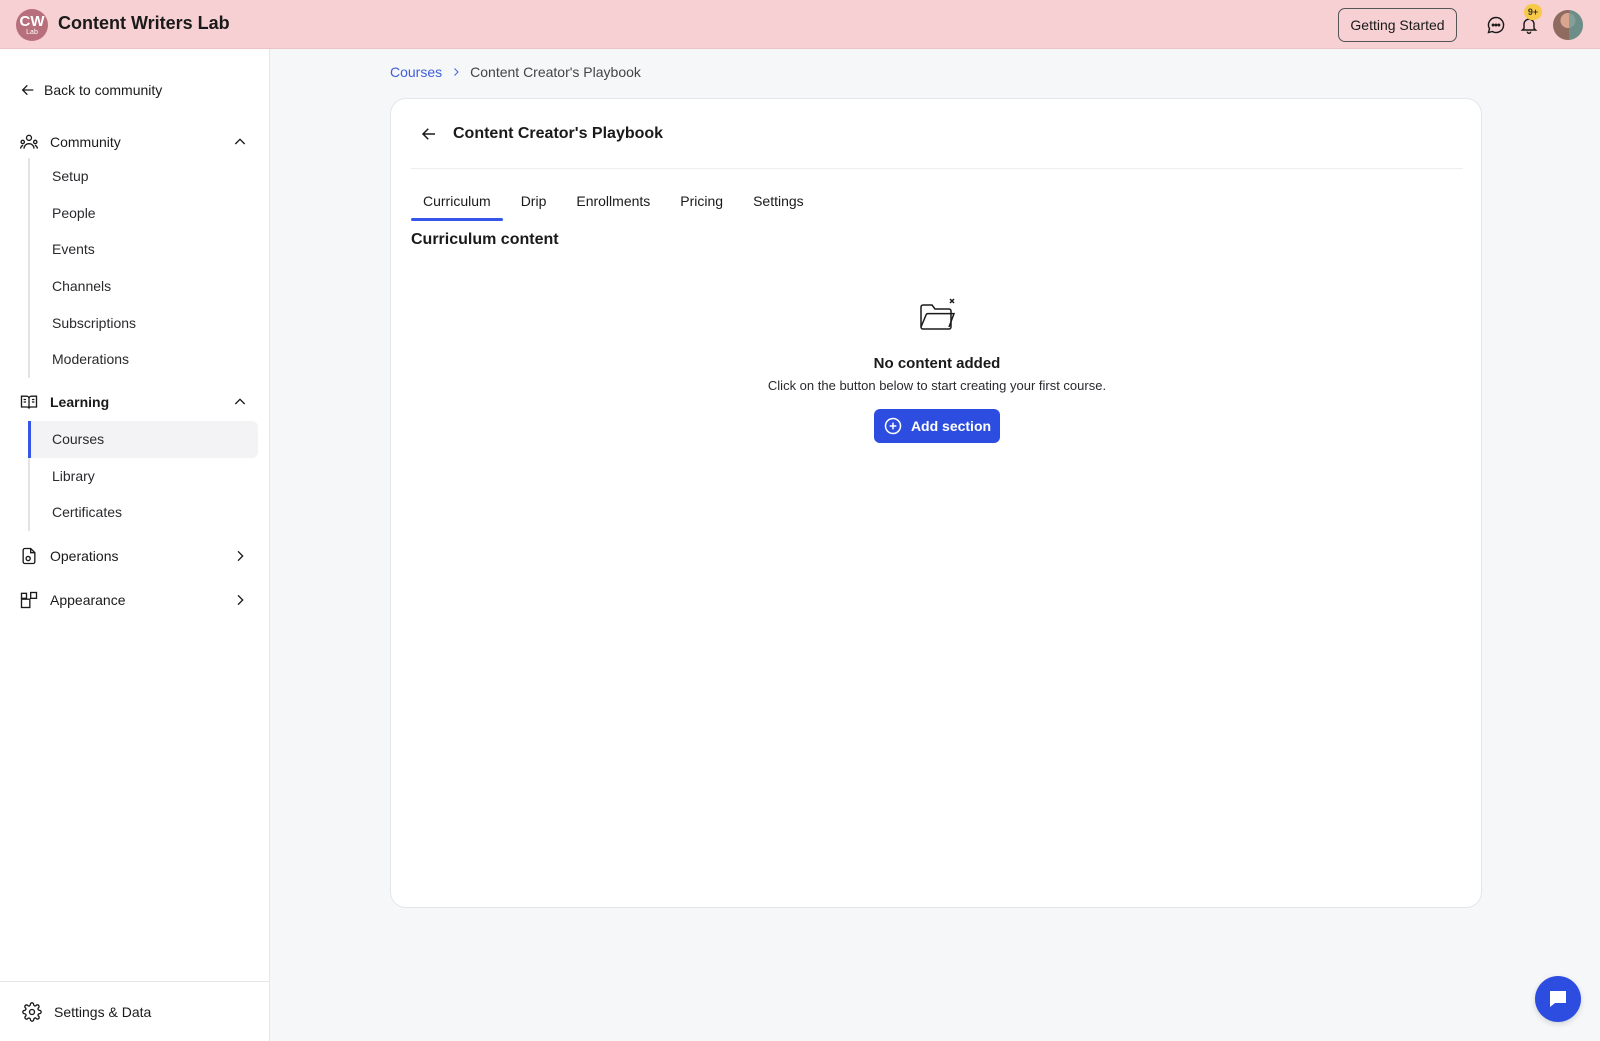 The width and height of the screenshot is (1600, 1041). Describe the element at coordinates (84, 556) in the screenshot. I see `operations-label: Operations` at that location.